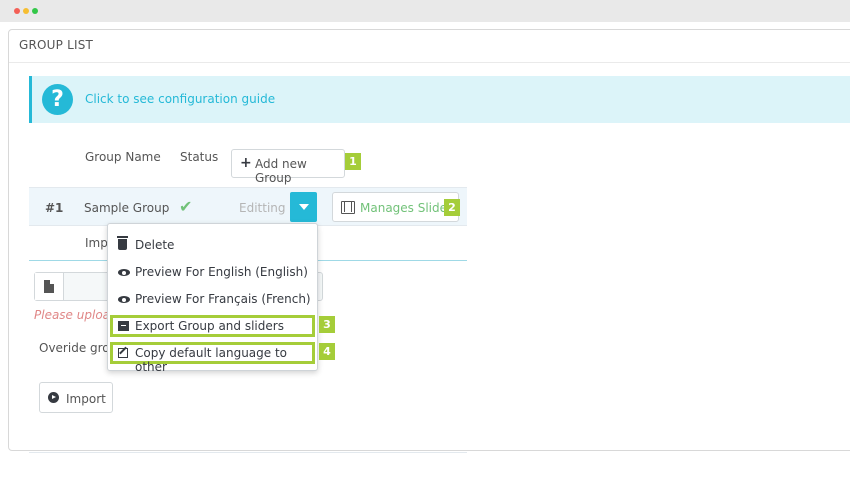  What do you see at coordinates (348, 207) in the screenshot?
I see `film-icon` at bounding box center [348, 207].